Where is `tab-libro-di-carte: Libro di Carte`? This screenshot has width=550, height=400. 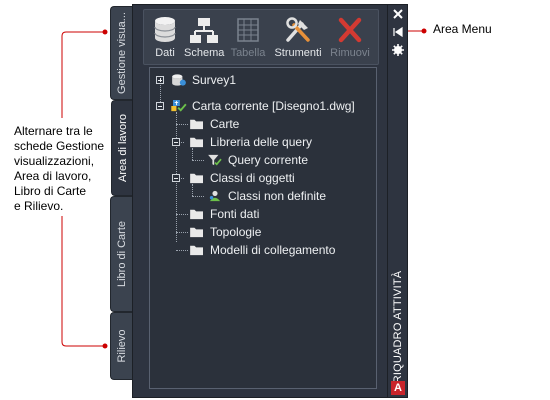
tab-libro-di-carte: Libro di Carte is located at coordinates (121, 254).